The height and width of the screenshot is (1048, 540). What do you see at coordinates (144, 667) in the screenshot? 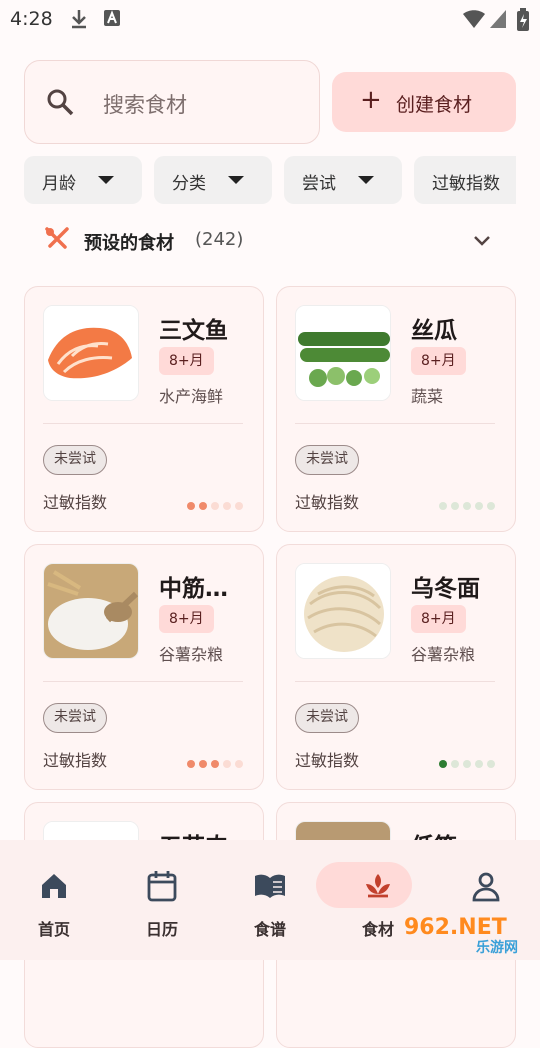
I see `food-card: 中筋… 8+月 谷薯杂粮 未尝试 过敏指数` at bounding box center [144, 667].